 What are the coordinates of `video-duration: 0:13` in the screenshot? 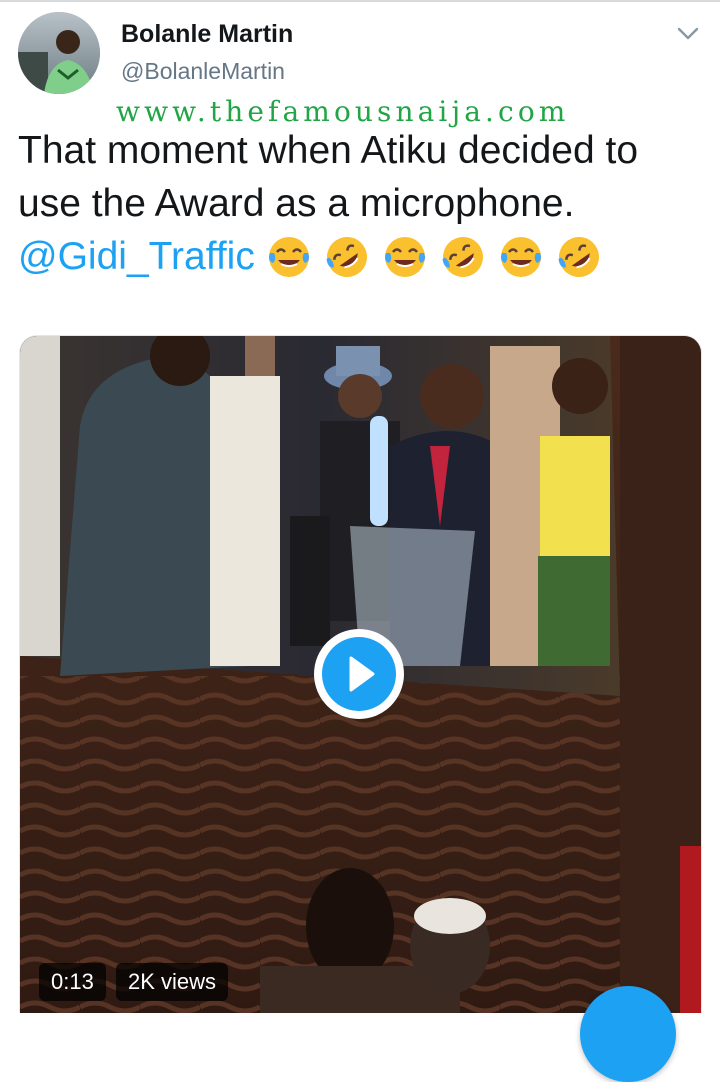 It's located at (72, 982).